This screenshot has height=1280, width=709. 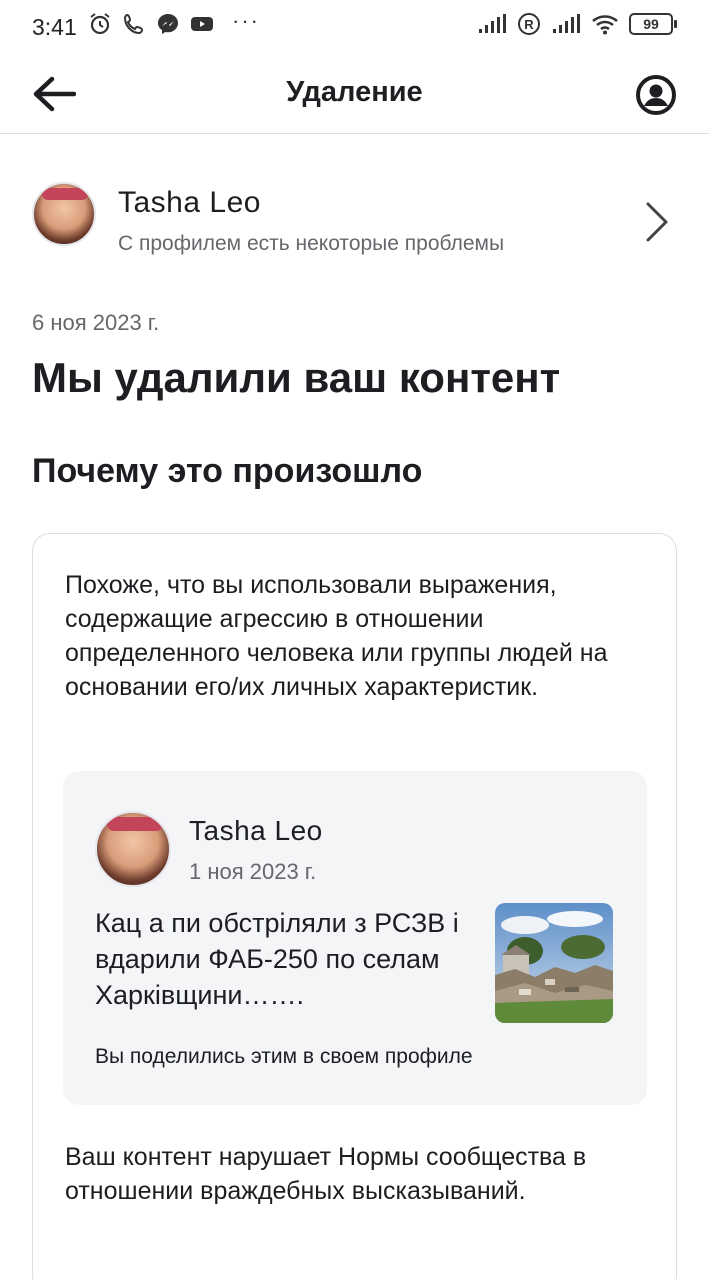 I want to click on status-right-icons: R 99, so click(x=577, y=24).